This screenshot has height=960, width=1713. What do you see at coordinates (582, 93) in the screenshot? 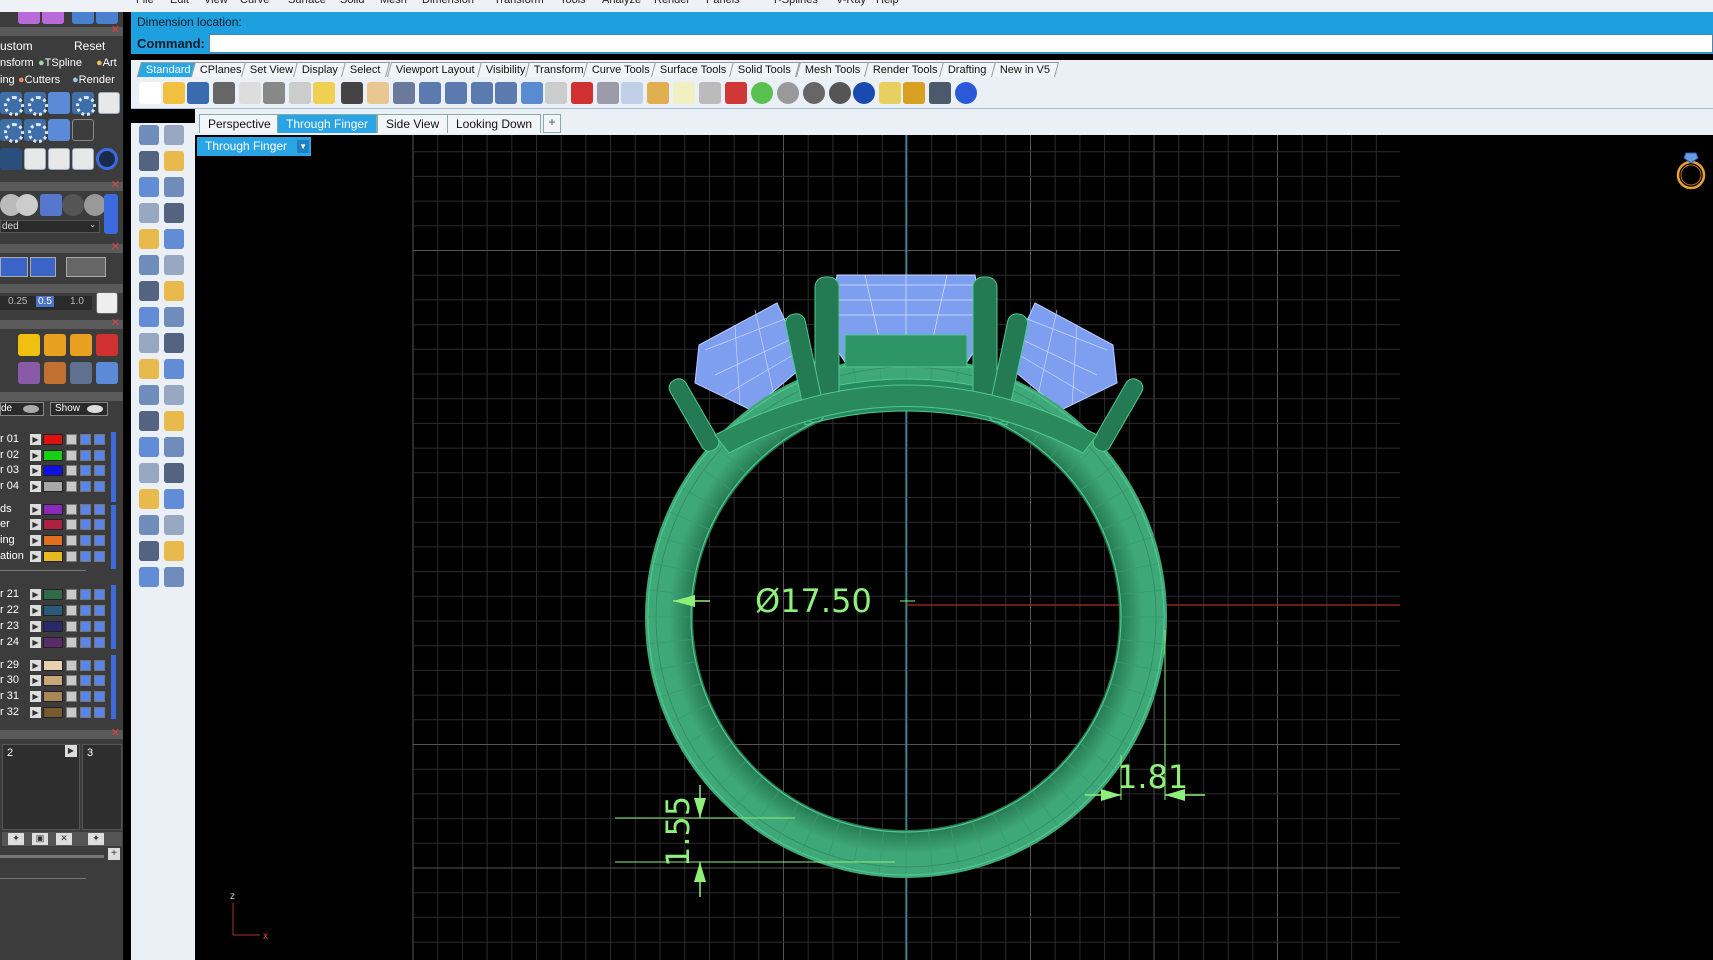
I see `car-icon` at bounding box center [582, 93].